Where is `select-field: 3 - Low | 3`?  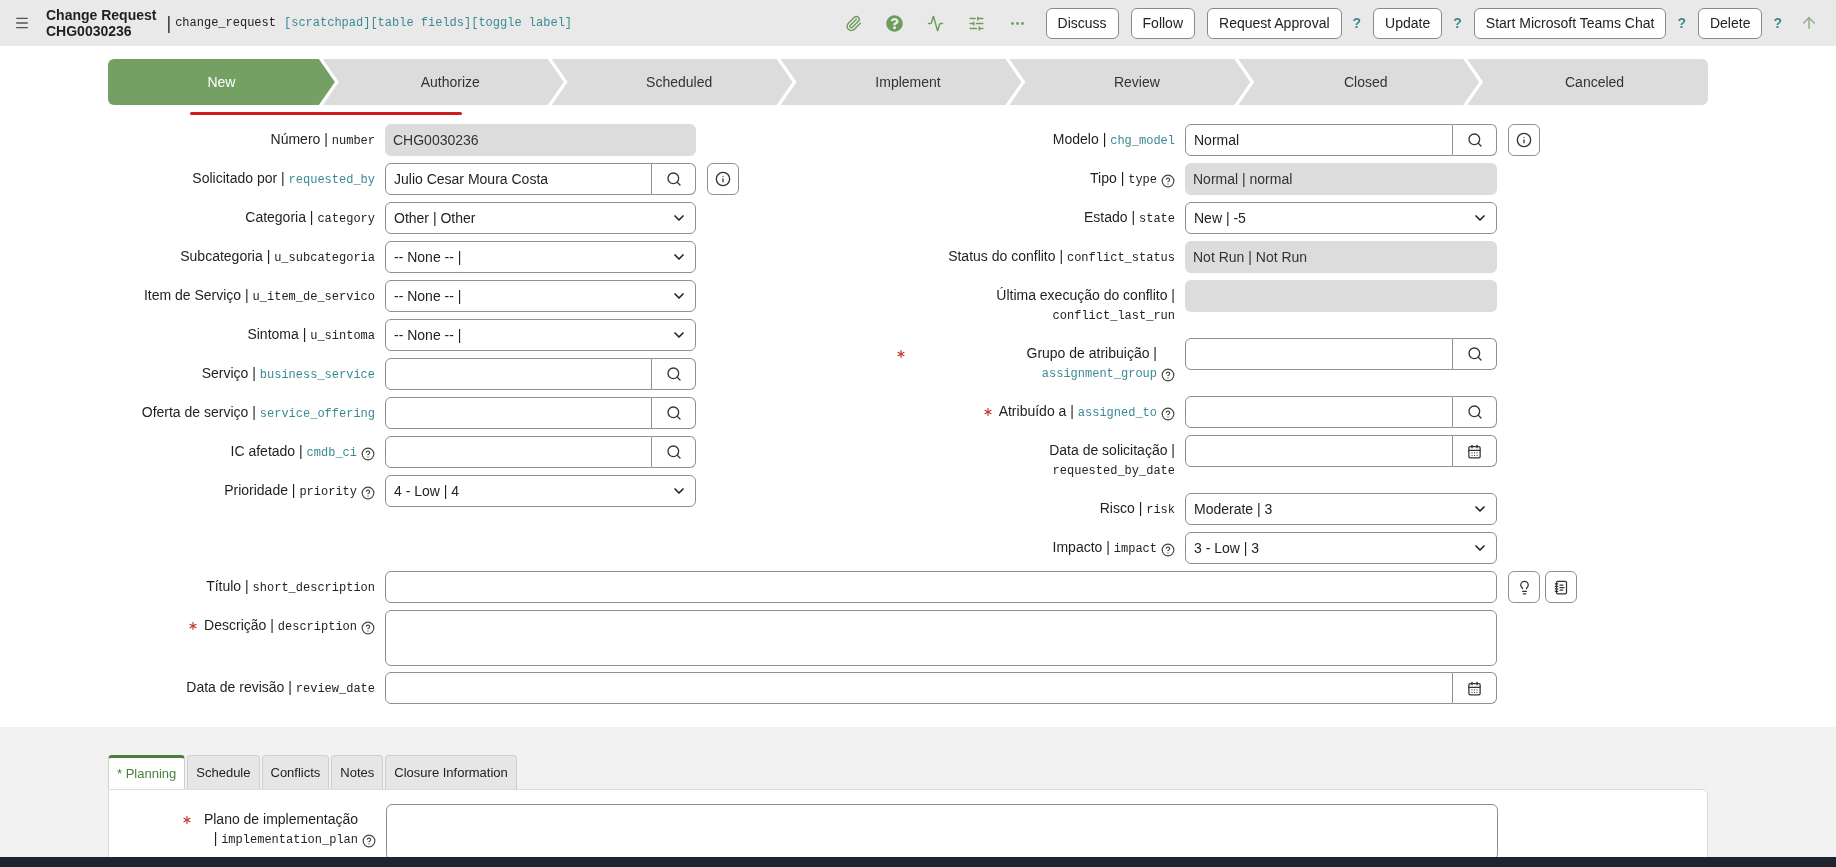 select-field: 3 - Low | 3 is located at coordinates (1341, 548).